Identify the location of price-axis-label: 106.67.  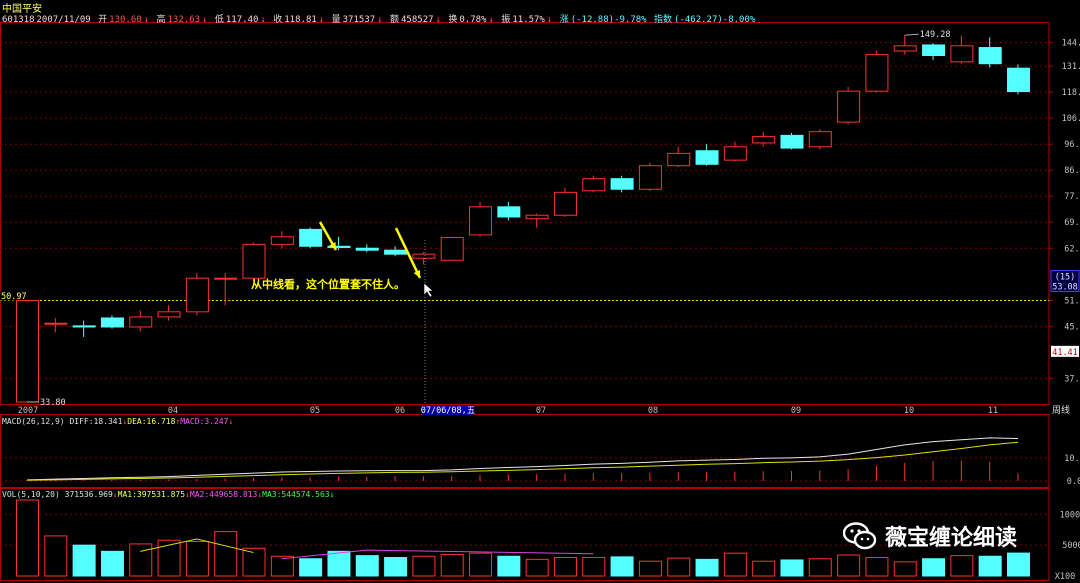
(1071, 119).